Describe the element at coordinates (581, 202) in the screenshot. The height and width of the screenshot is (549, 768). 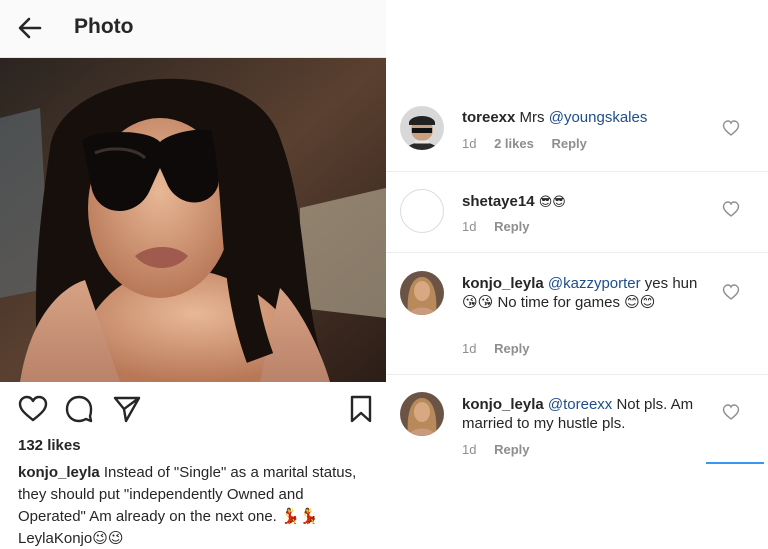
I see `comment-text: shetaye14 😎😎` at that location.